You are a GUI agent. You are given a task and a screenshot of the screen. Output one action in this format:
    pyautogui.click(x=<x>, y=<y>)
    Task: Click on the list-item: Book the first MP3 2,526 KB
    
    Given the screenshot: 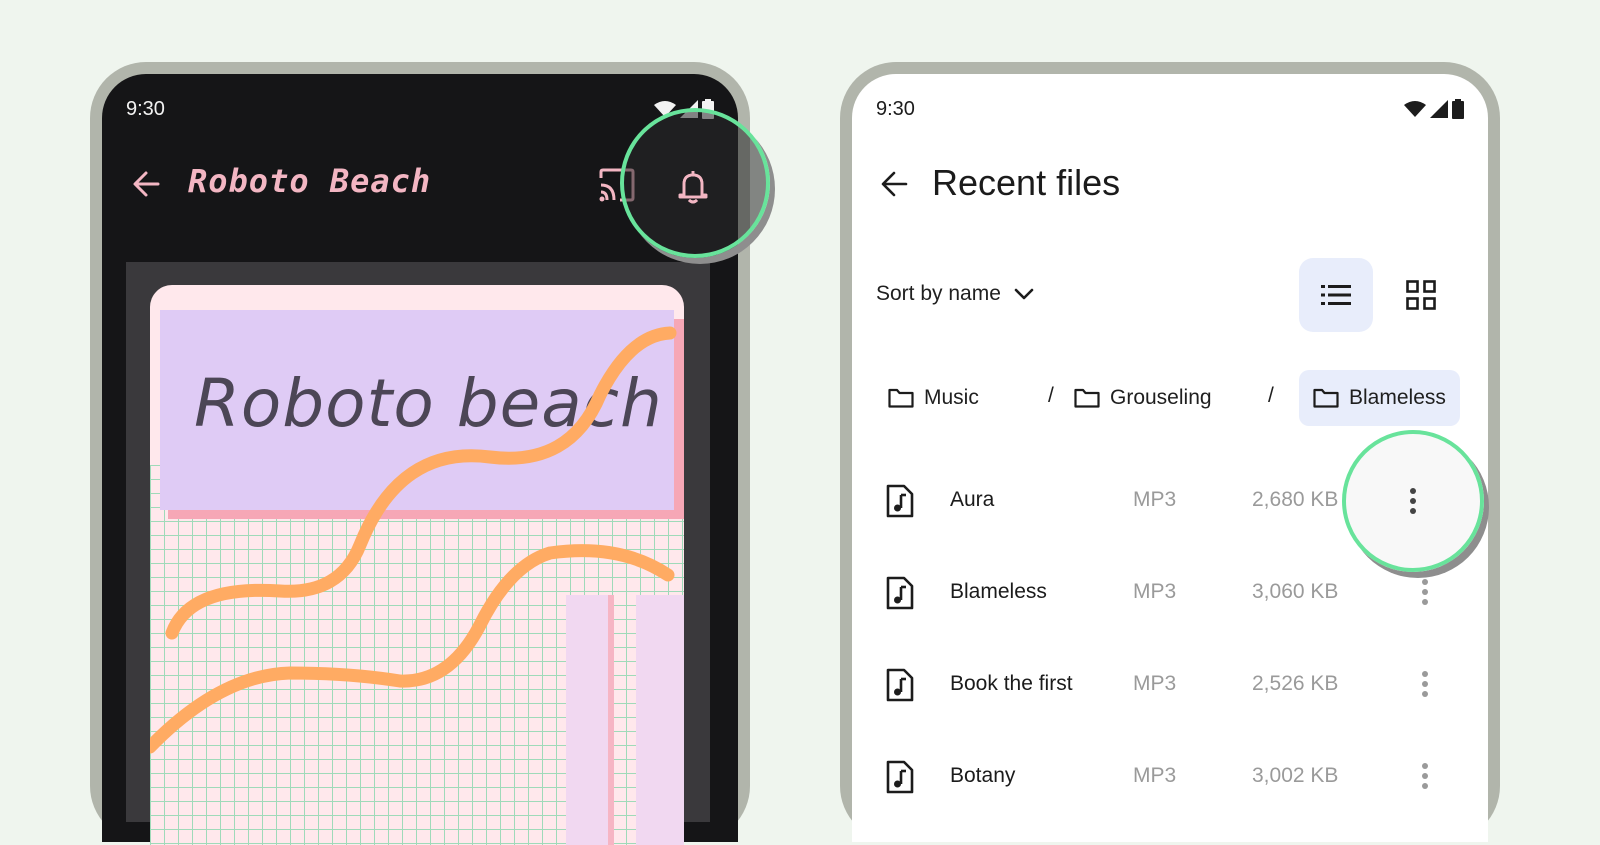 What is the action you would take?
    pyautogui.click(x=1170, y=684)
    